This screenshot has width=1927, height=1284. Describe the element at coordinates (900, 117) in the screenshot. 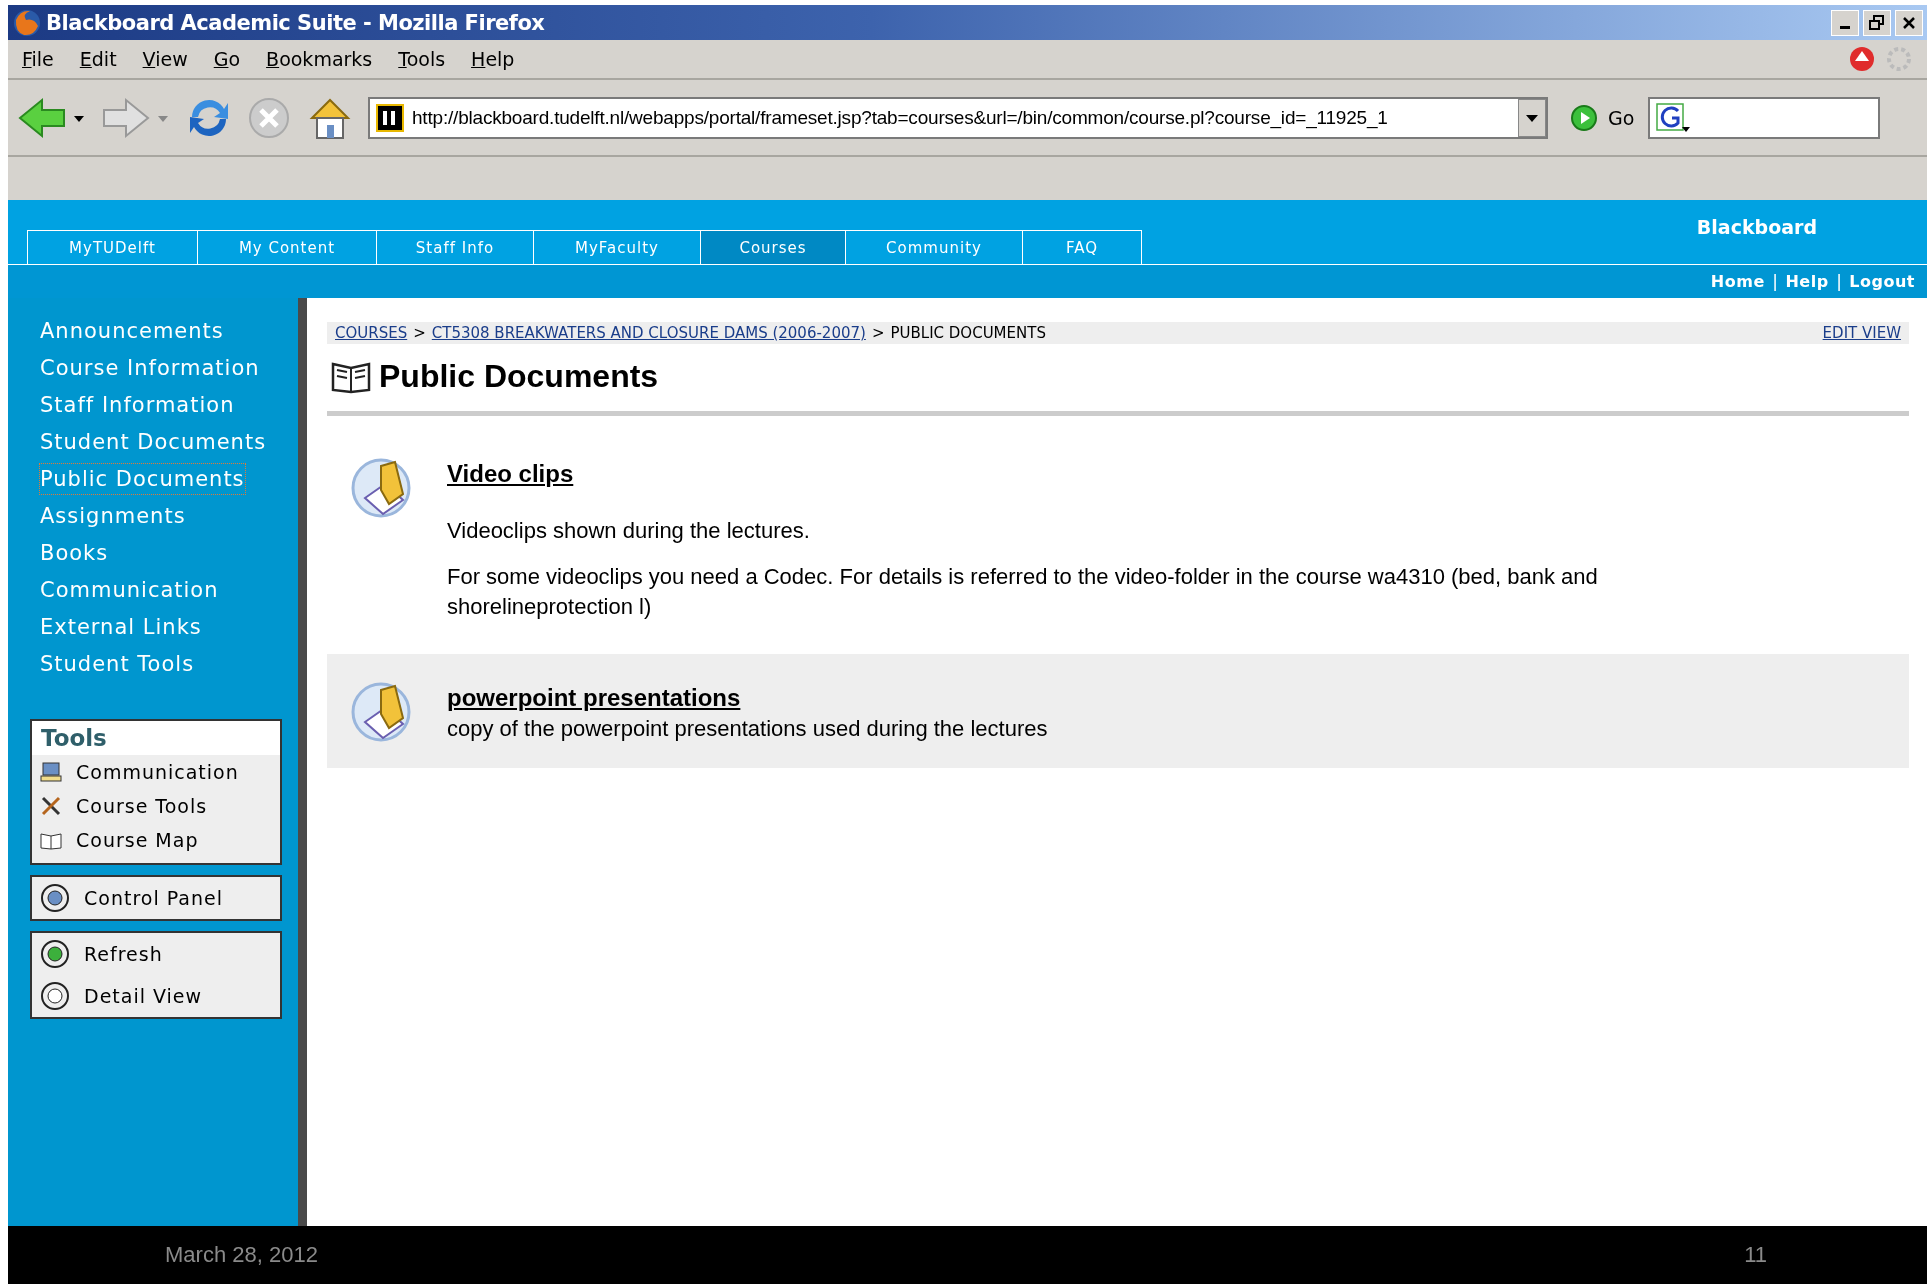

I see `url-text: http://blackboard.tudelft.nl/webapps/portal/frameset.jsp?tab=courses&url=/bin/common/course.pl?course_id=_11925_1` at that location.